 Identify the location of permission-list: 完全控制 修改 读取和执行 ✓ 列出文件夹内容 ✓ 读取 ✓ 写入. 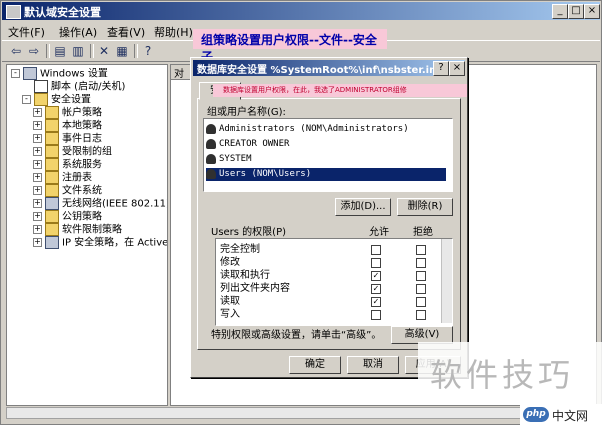
(334, 282).